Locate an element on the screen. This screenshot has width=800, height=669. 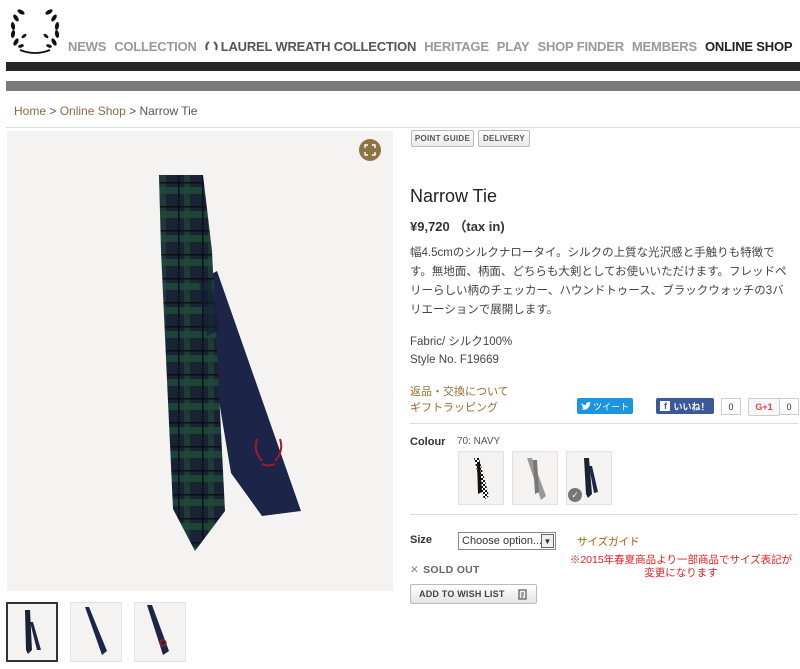
laurel-wreath-logo is located at coordinates (35, 31).